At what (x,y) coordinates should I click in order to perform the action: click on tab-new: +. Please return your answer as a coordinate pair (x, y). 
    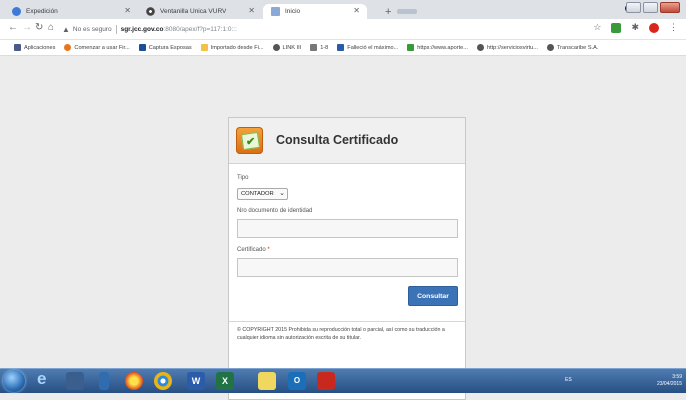
    Looking at the image, I should click on (398, 11).